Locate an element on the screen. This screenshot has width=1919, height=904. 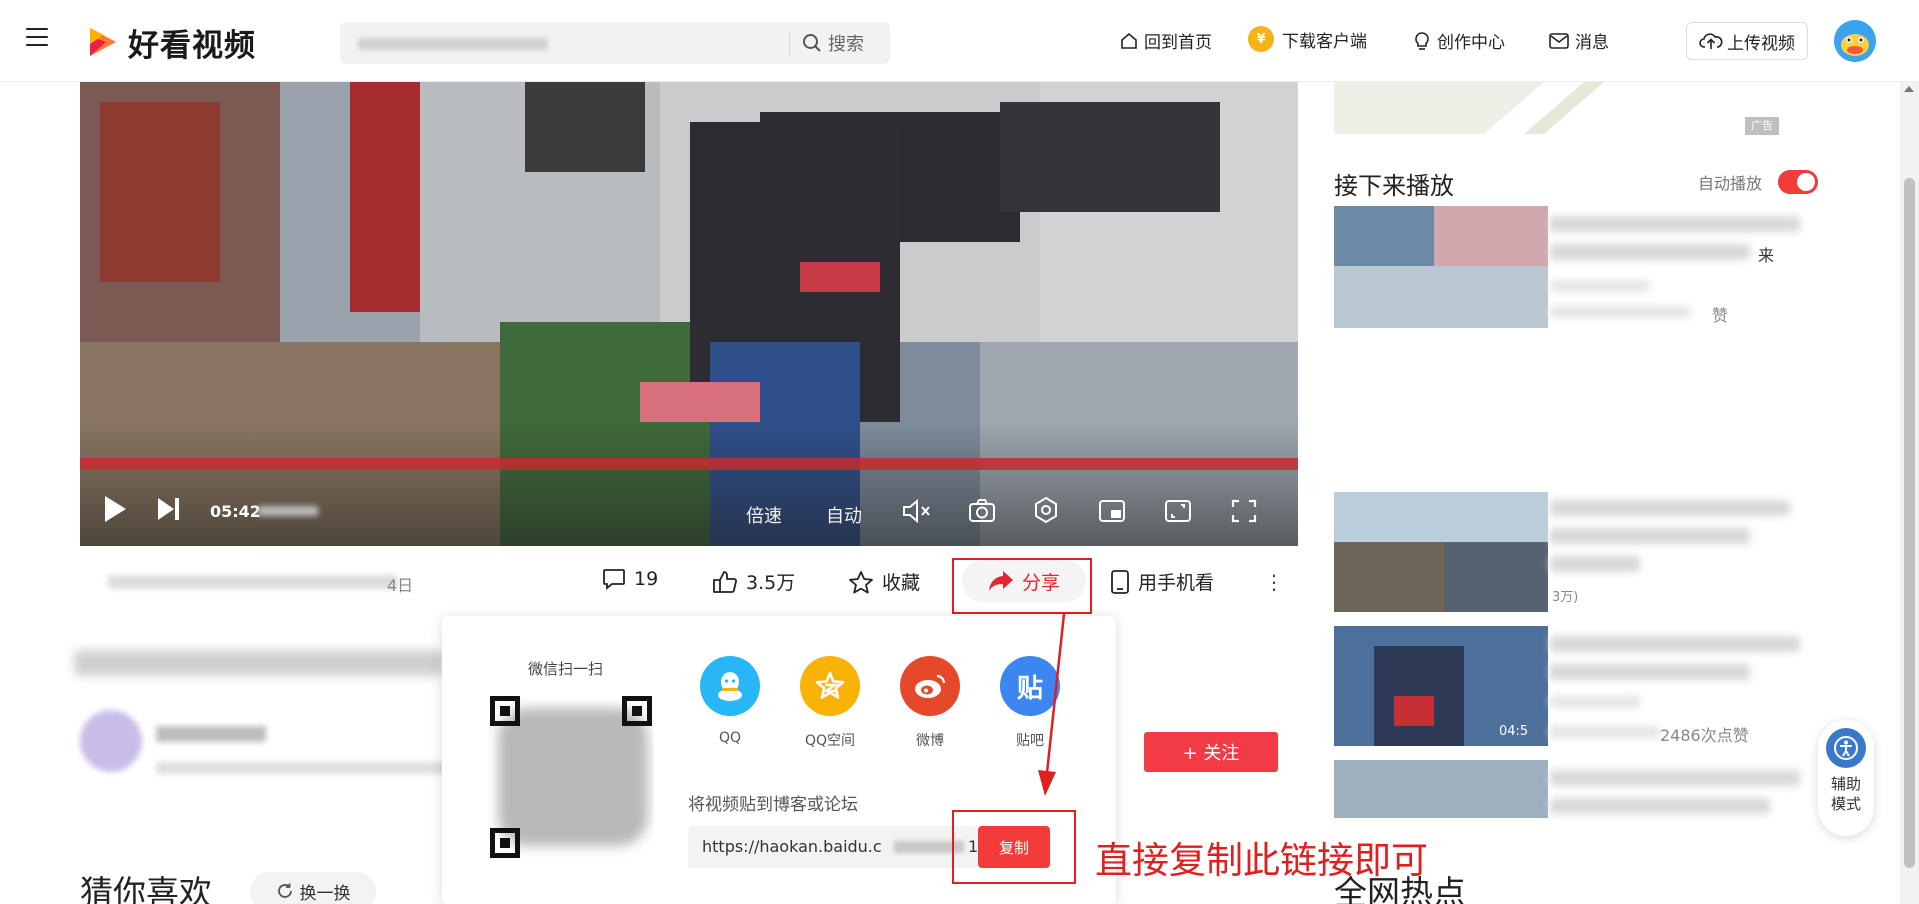
scrollbar-thumb is located at coordinates (1909, 523).